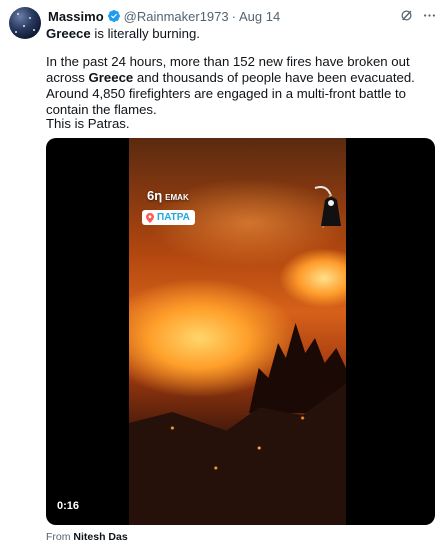  What do you see at coordinates (113, 16) in the screenshot?
I see `verified-badge-icon` at bounding box center [113, 16].